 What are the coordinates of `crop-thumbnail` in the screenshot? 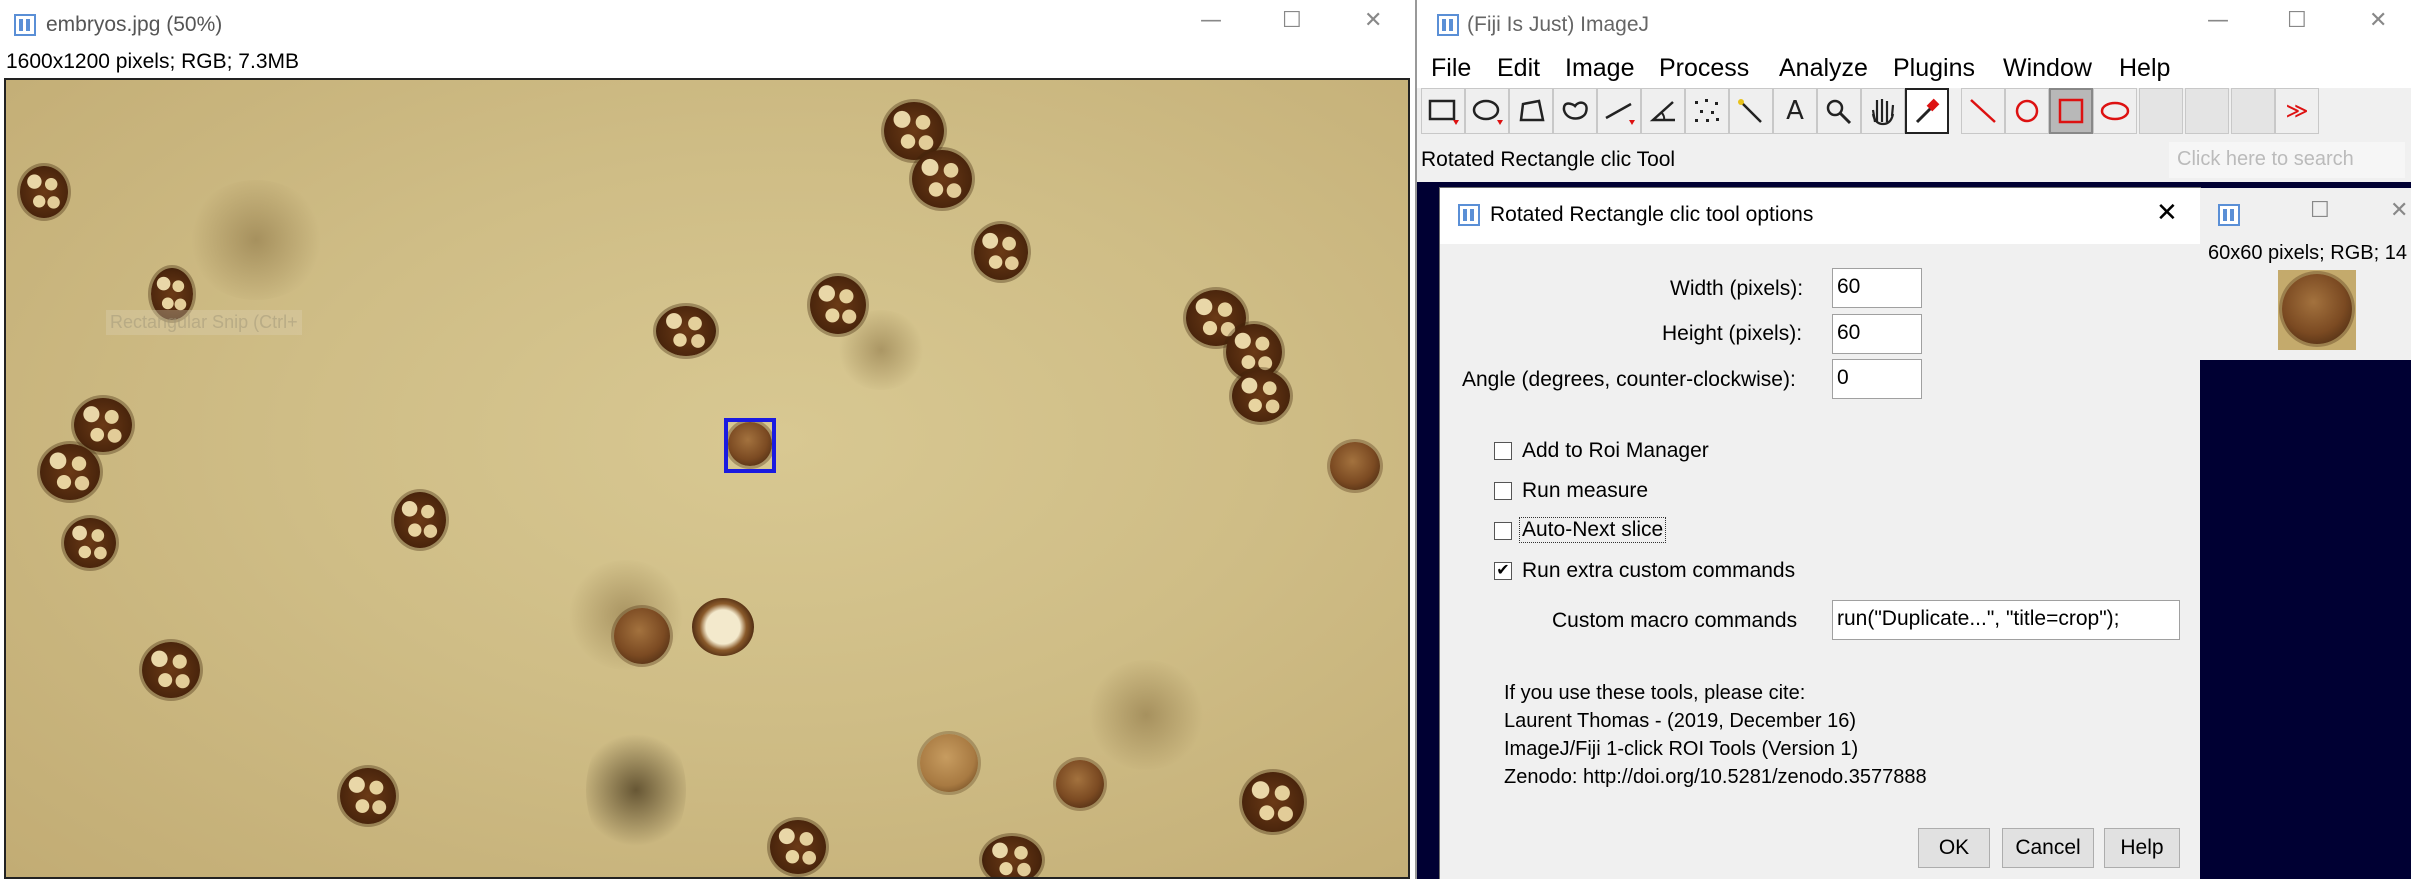 It's located at (2317, 310).